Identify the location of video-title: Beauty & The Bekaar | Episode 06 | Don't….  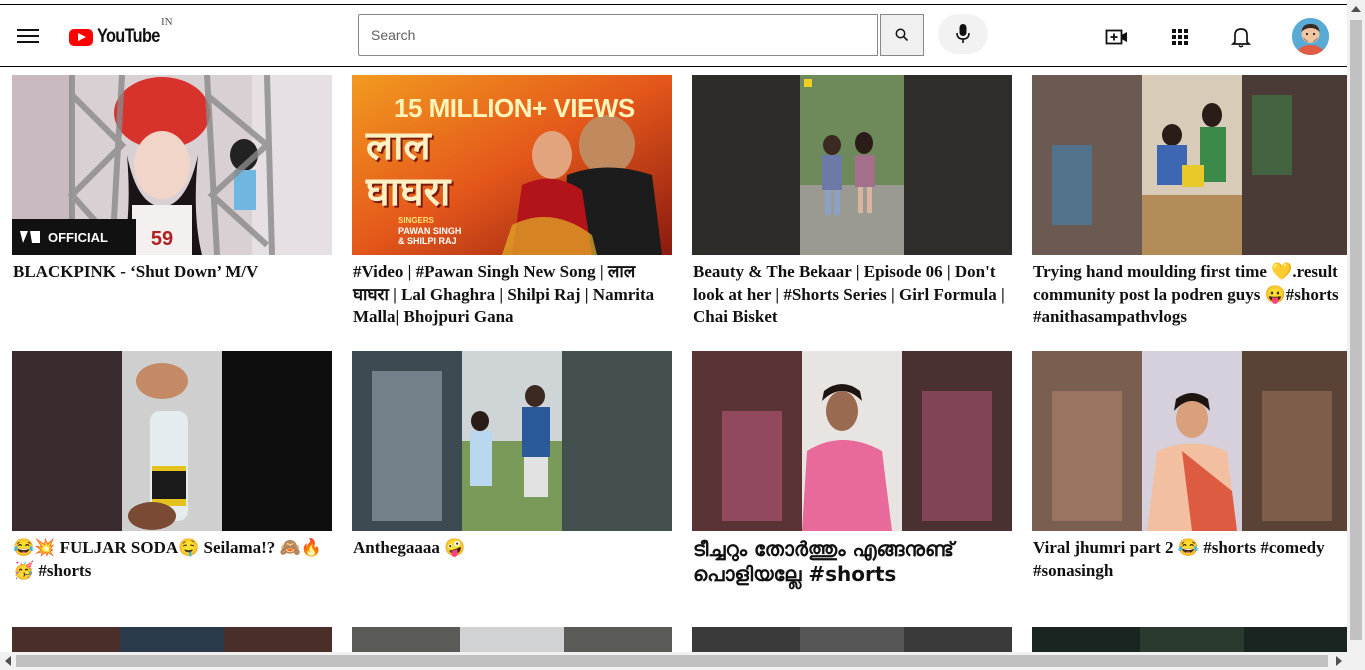
(852, 295).